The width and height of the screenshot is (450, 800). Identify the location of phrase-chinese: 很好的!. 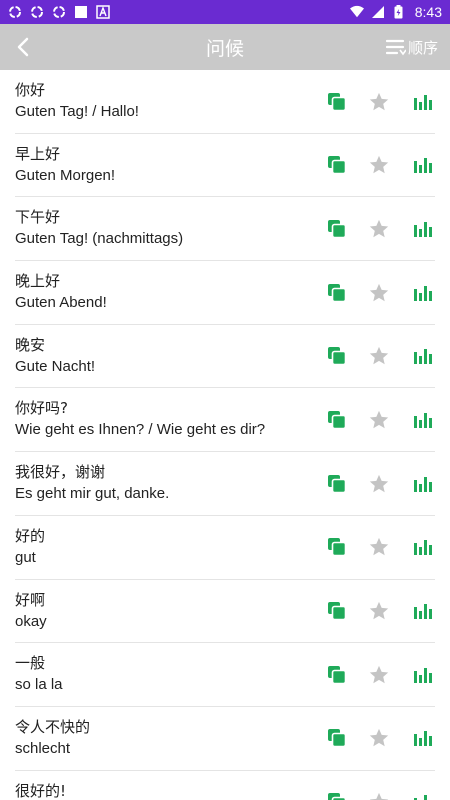
(41, 790).